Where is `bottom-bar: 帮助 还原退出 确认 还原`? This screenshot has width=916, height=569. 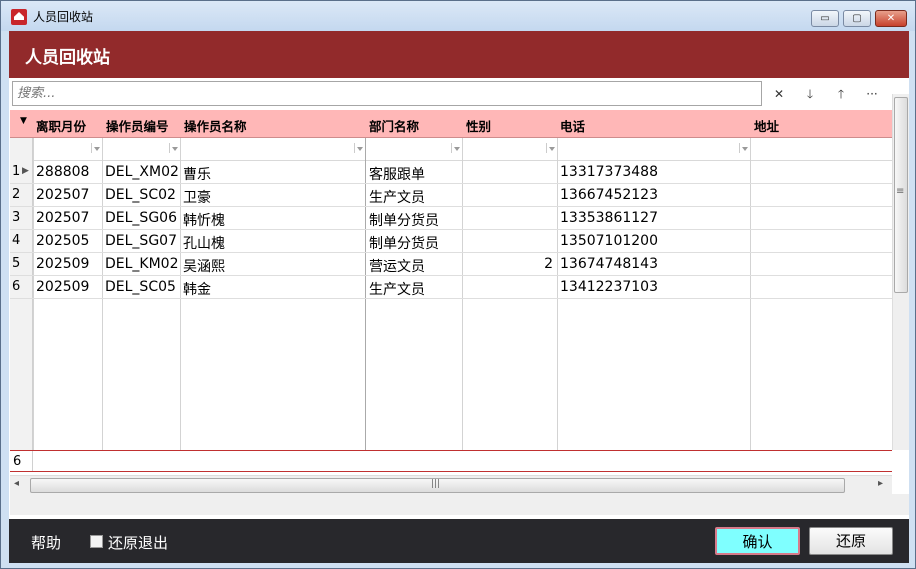 bottom-bar: 帮助 还原退出 确认 还原 is located at coordinates (459, 541).